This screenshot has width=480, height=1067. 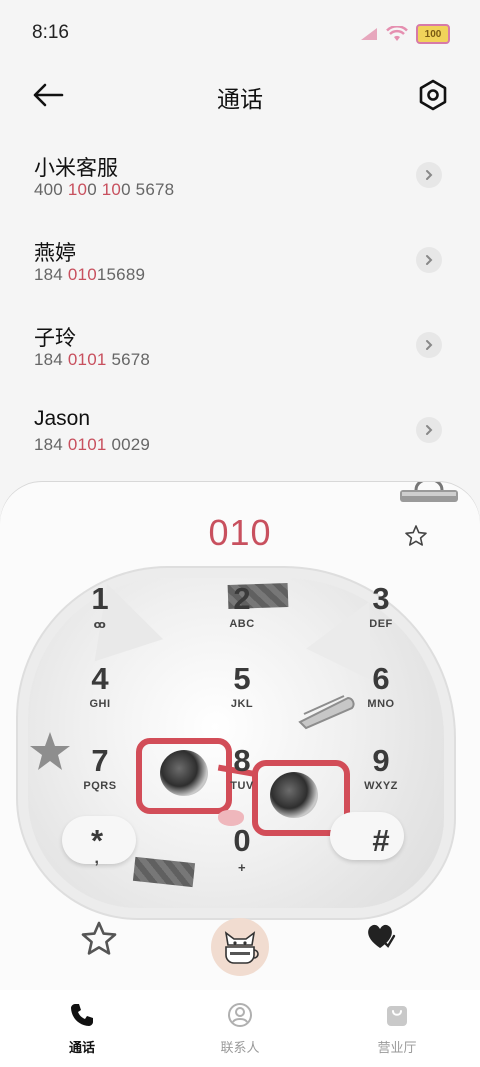 What do you see at coordinates (242, 779) in the screenshot?
I see `key-8: 8 TUV` at bounding box center [242, 779].